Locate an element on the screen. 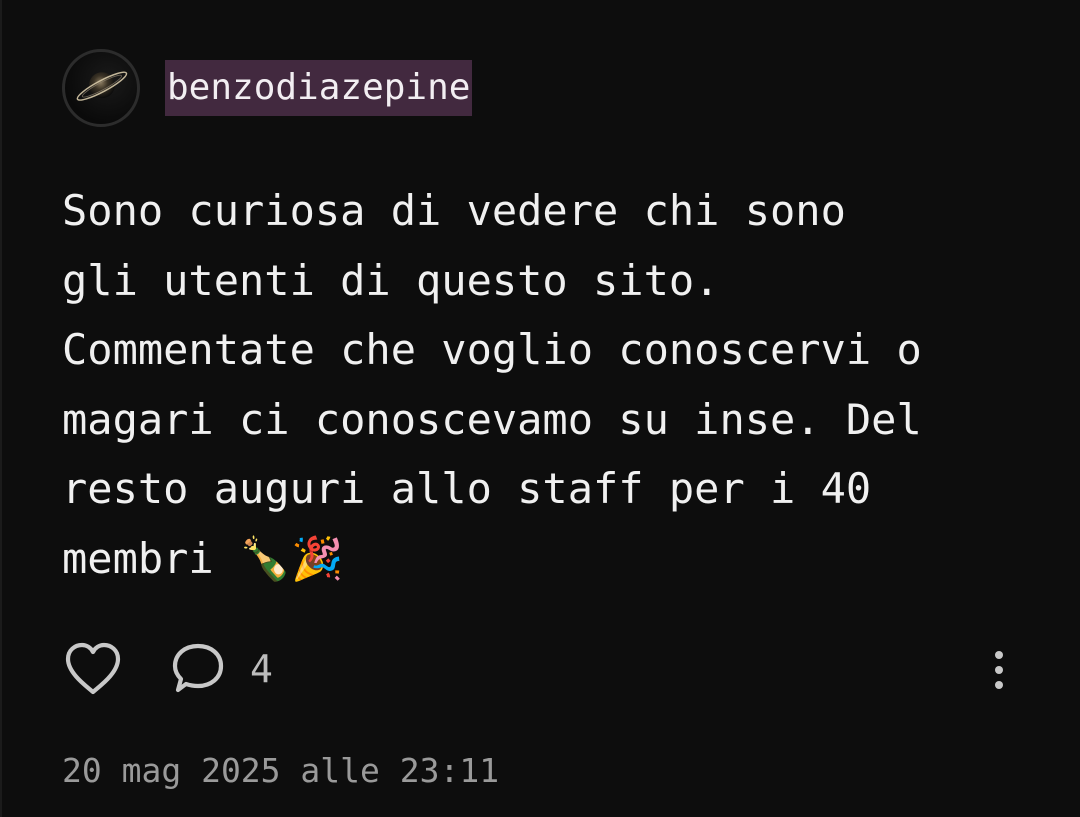 The width and height of the screenshot is (1080, 817). avatar is located at coordinates (101, 88).